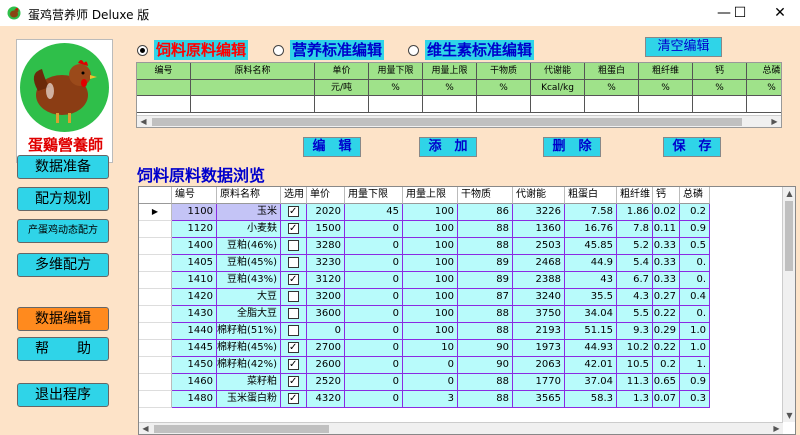 Image resolution: width=800 pixels, height=435 pixels. I want to click on grid-cell: 1973, so click(539, 348).